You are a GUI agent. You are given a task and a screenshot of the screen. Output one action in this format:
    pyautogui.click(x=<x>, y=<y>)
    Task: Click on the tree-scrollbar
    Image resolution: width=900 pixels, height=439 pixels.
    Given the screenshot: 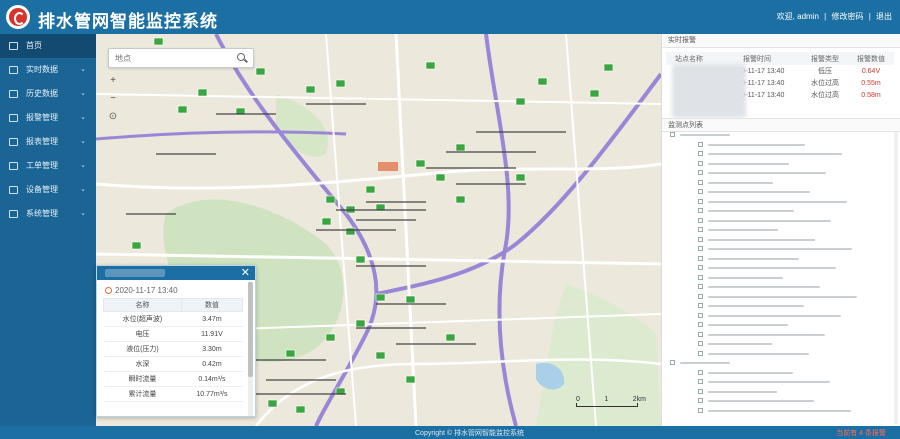 What is the action you would take?
    pyautogui.click(x=896, y=278)
    